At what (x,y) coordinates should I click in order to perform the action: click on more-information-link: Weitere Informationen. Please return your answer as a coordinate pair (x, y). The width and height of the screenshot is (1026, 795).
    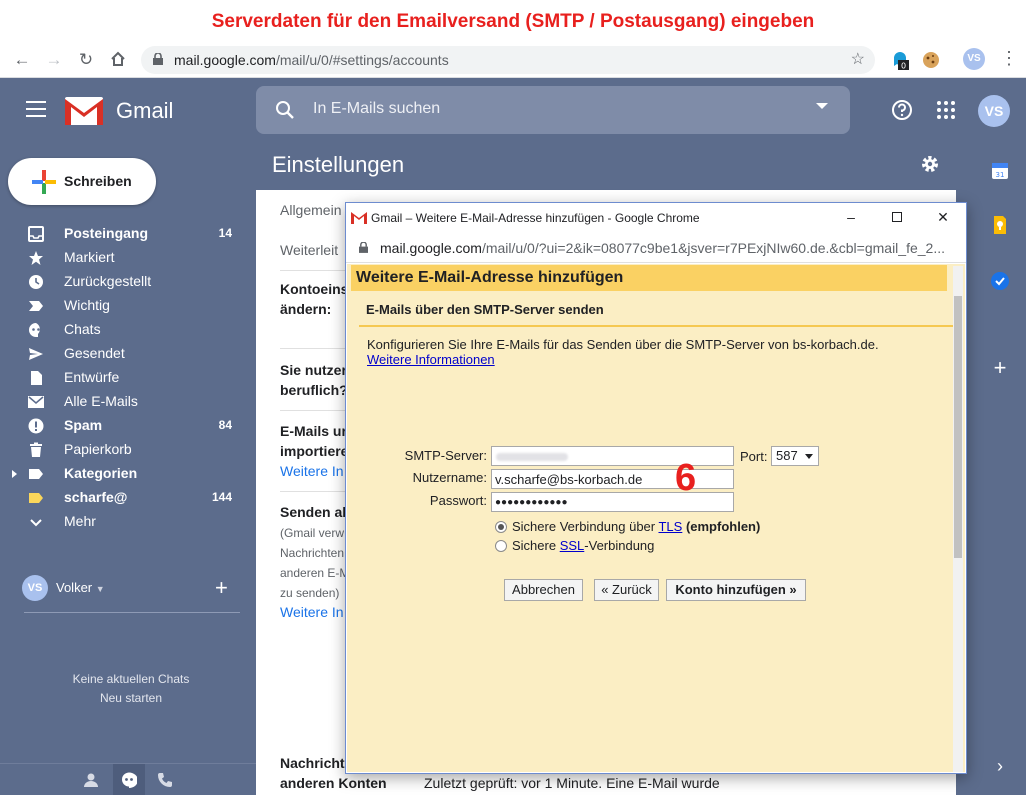
    Looking at the image, I should click on (431, 359).